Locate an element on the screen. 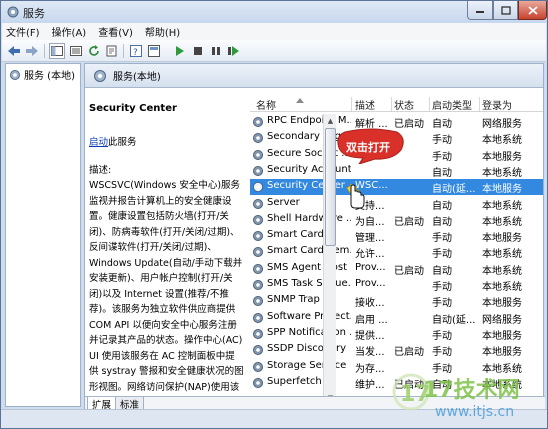 The image size is (548, 429). menu-action: 操作(A) is located at coordinates (69, 31).